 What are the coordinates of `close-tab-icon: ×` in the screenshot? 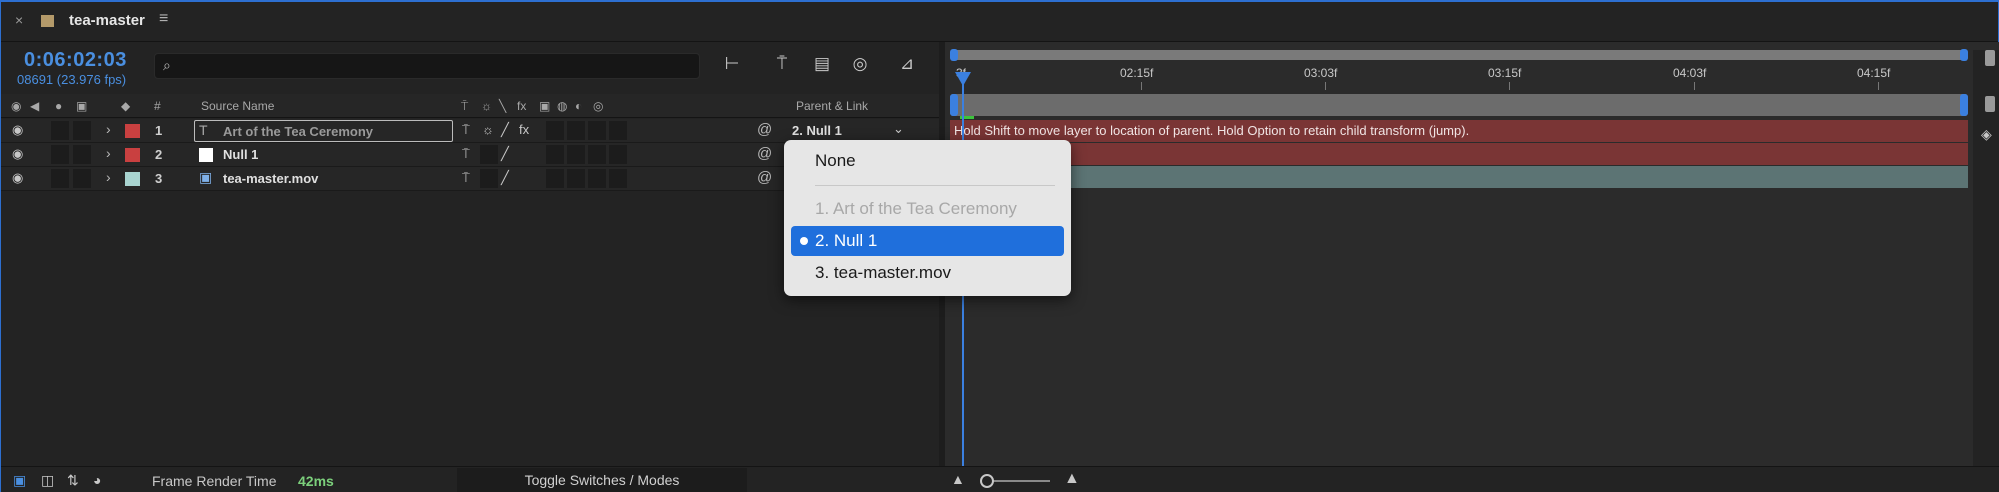 It's located at (19, 20).